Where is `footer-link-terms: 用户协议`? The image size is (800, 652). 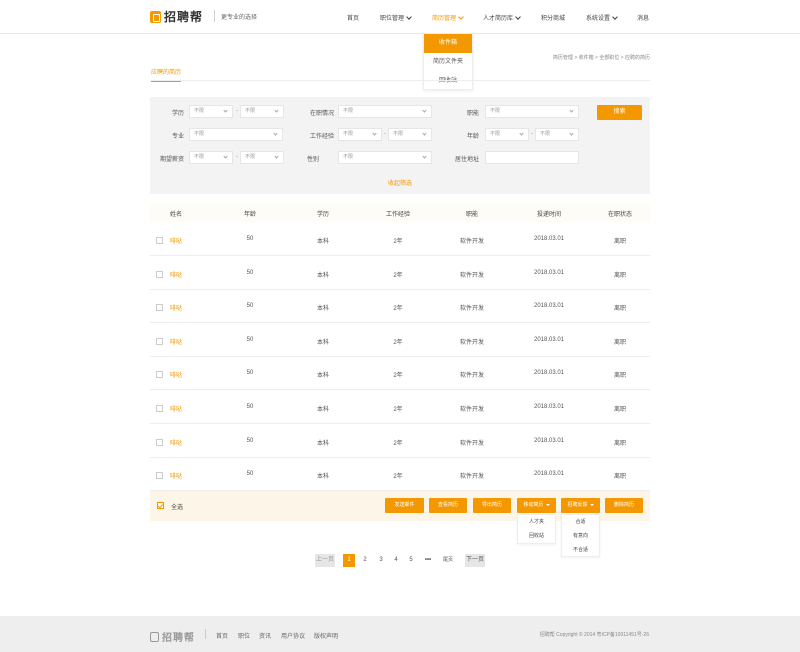
footer-link-terms: 用户协议 is located at coordinates (293, 635).